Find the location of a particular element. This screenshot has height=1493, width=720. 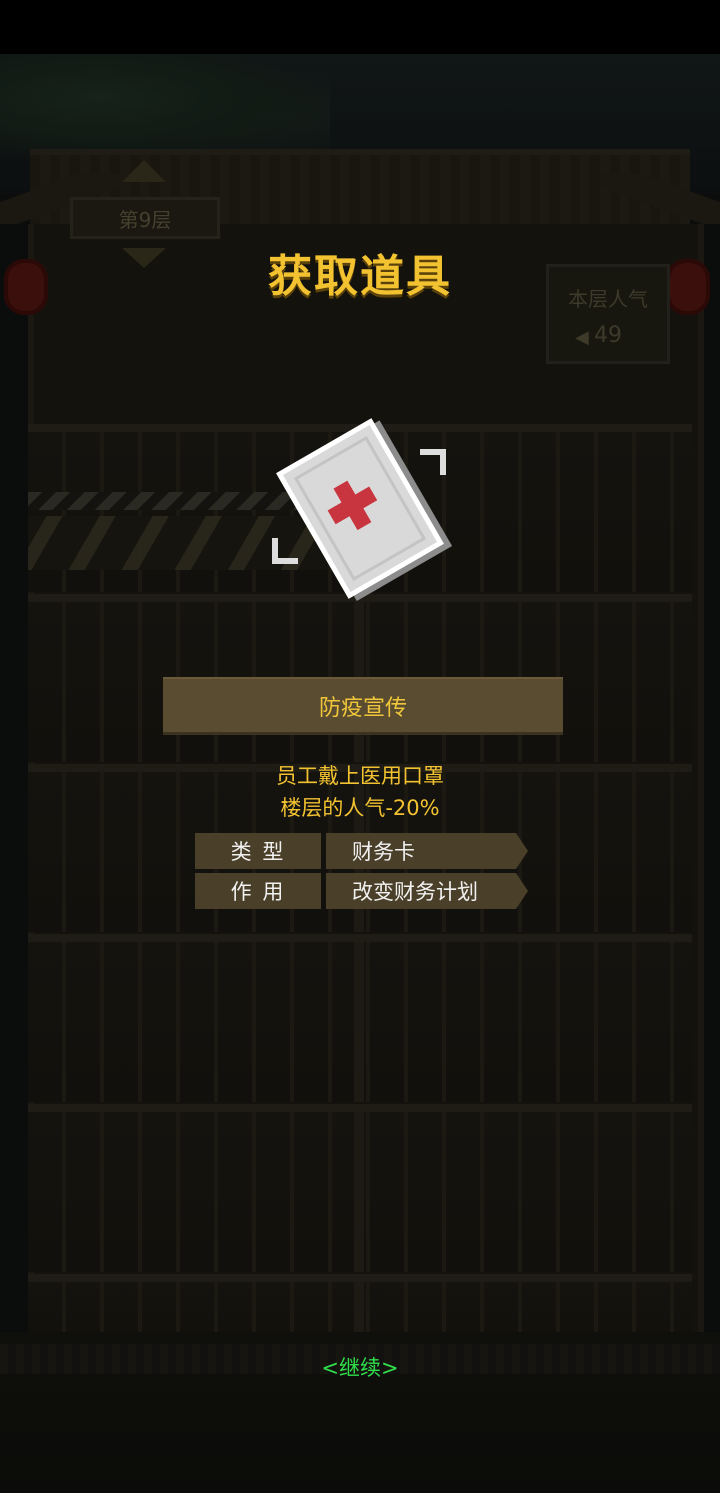

roof-eave-right is located at coordinates (660, 199).